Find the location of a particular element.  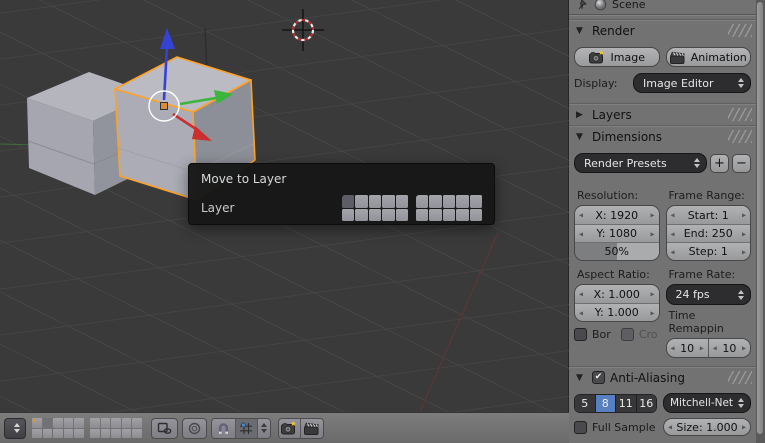

add-preset-button: + is located at coordinates (719, 163).